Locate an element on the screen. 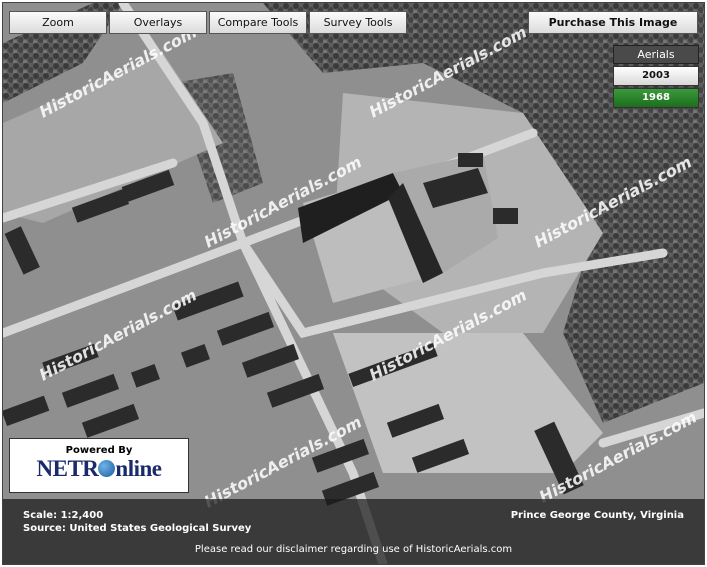 The width and height of the screenshot is (707, 567). year-button-1968: 1968 is located at coordinates (656, 98).